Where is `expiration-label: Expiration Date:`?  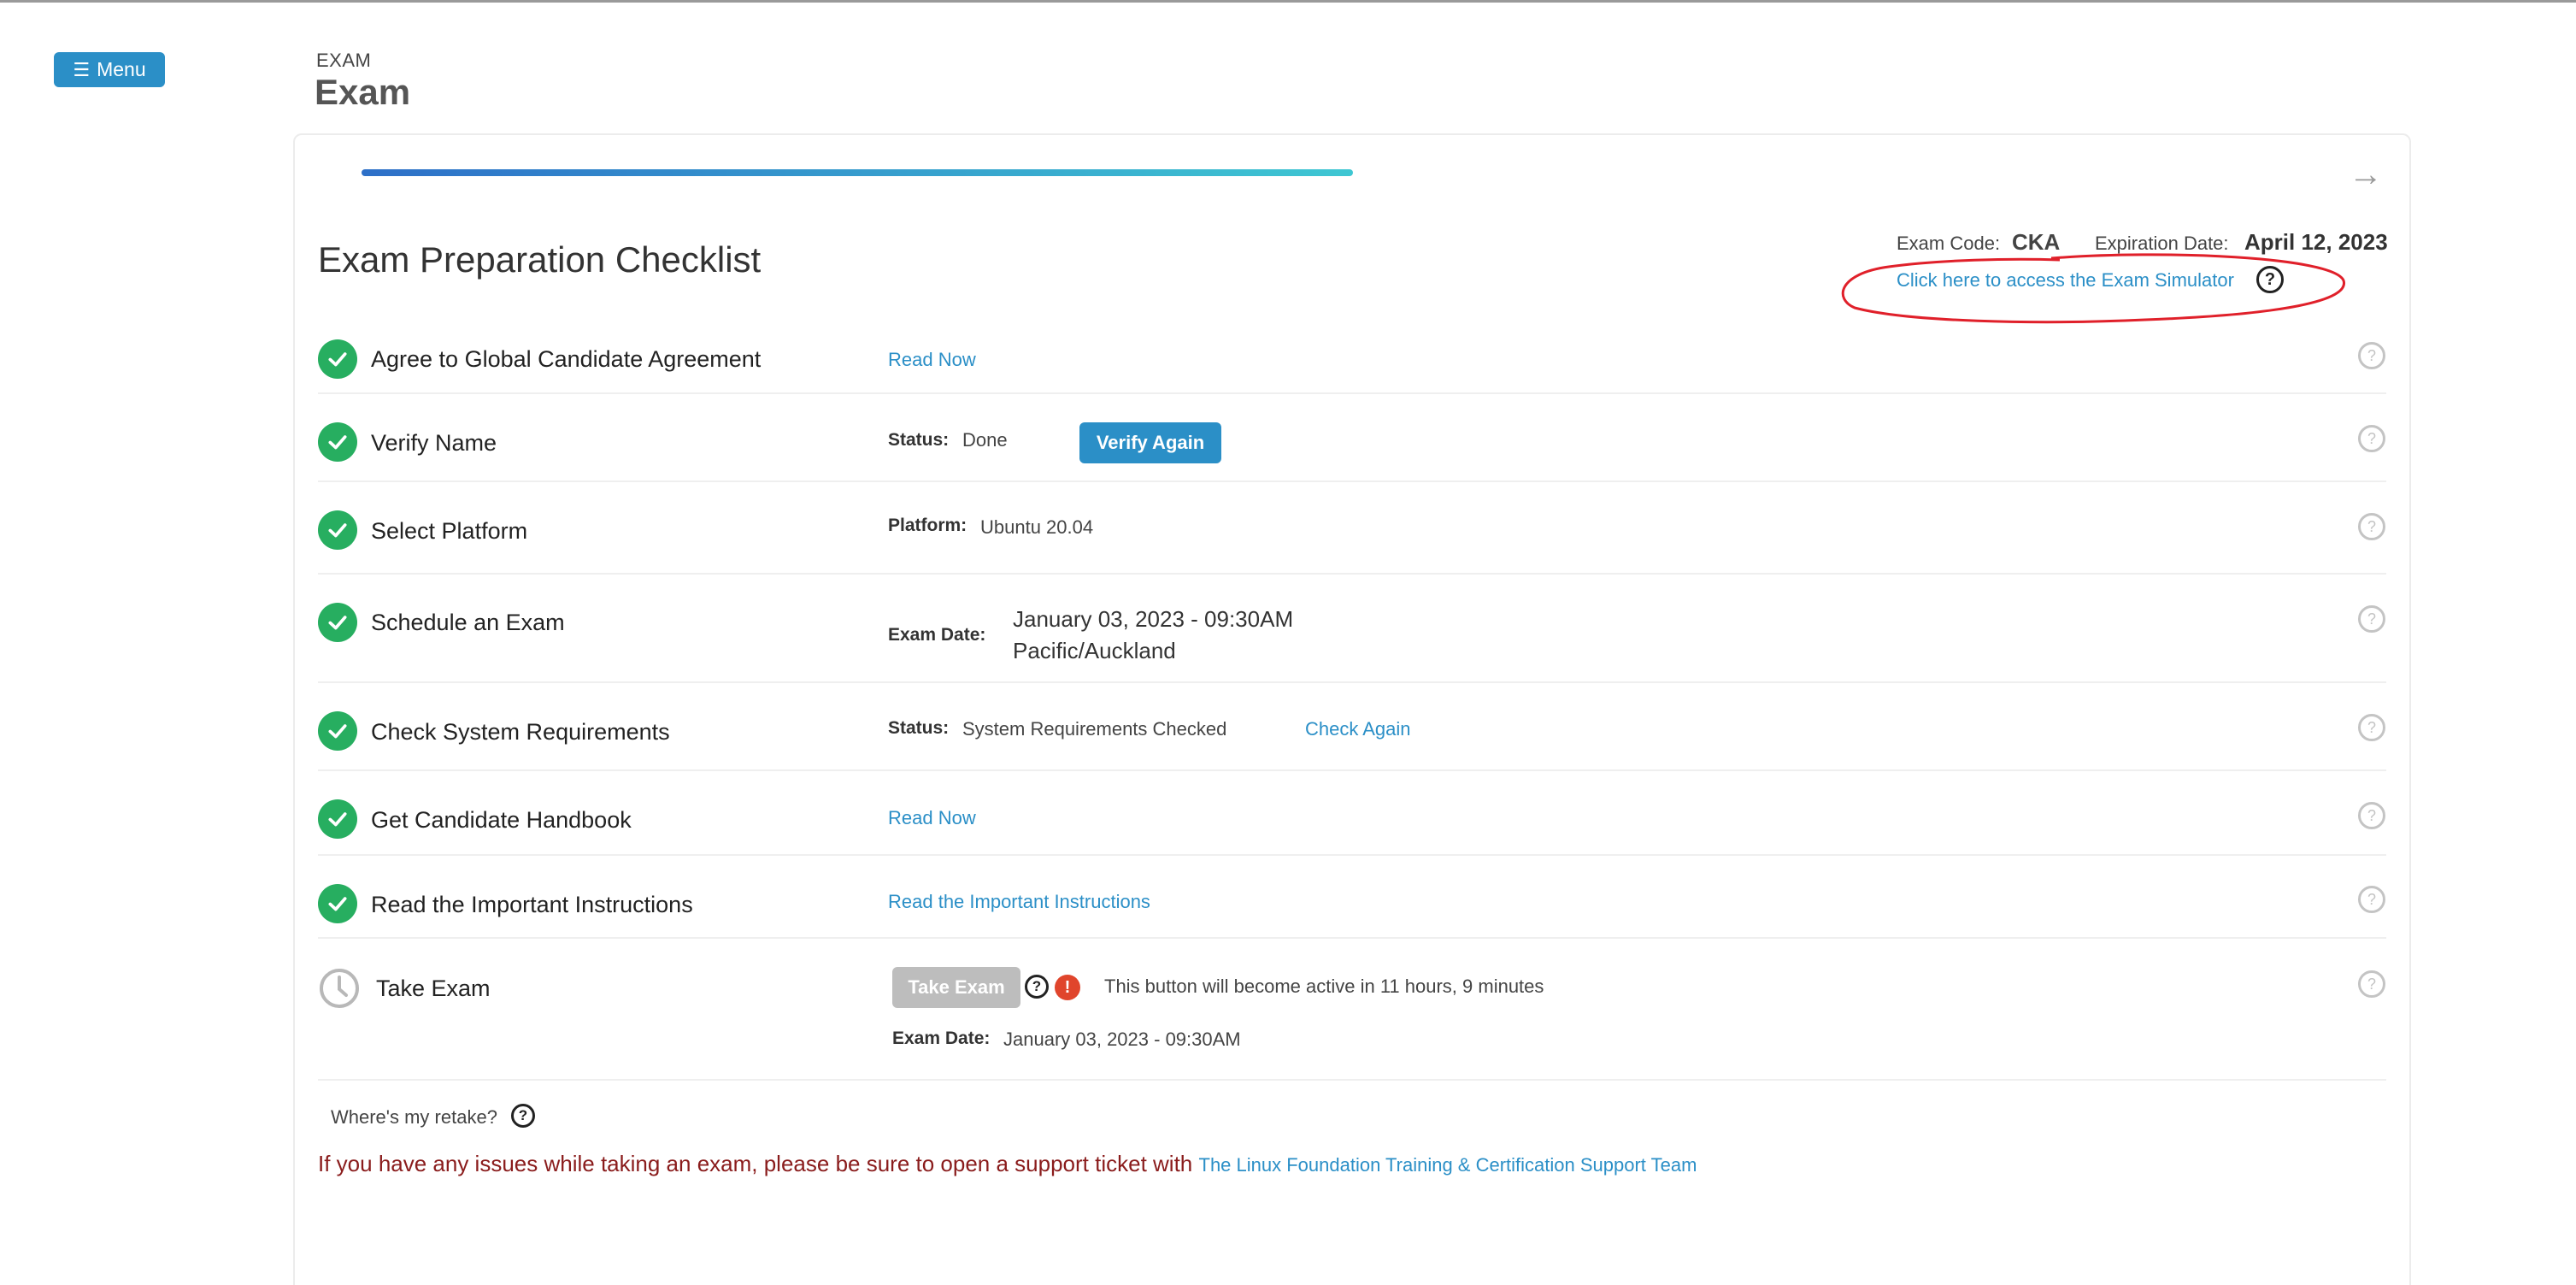
expiration-label: Expiration Date: is located at coordinates (2162, 244).